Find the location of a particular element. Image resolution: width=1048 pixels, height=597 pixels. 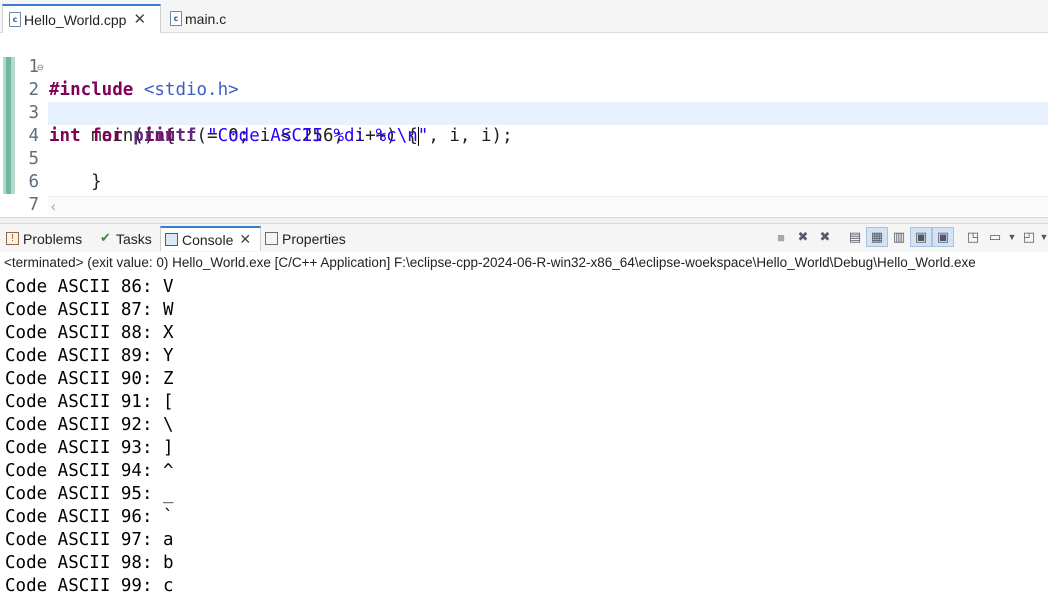

show-on-stdout-icon: ▣ is located at coordinates (921, 237).